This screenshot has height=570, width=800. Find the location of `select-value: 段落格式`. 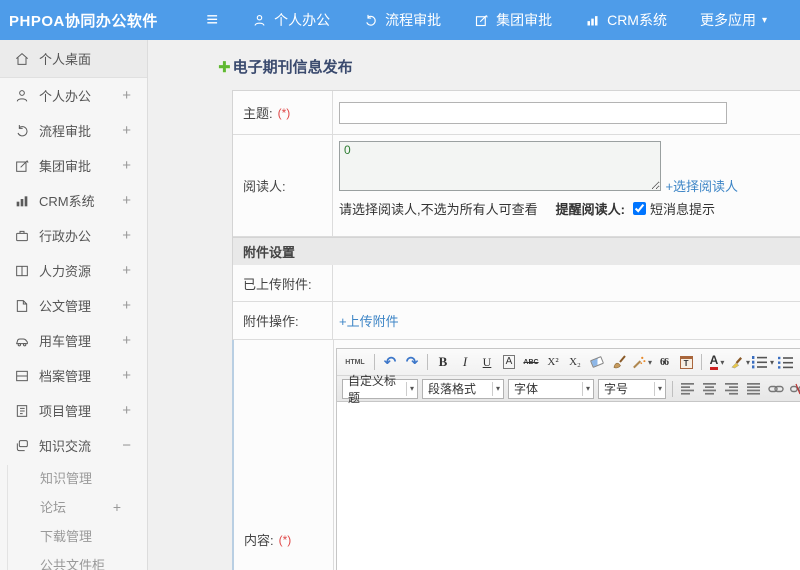

select-value: 段落格式 is located at coordinates (452, 389).